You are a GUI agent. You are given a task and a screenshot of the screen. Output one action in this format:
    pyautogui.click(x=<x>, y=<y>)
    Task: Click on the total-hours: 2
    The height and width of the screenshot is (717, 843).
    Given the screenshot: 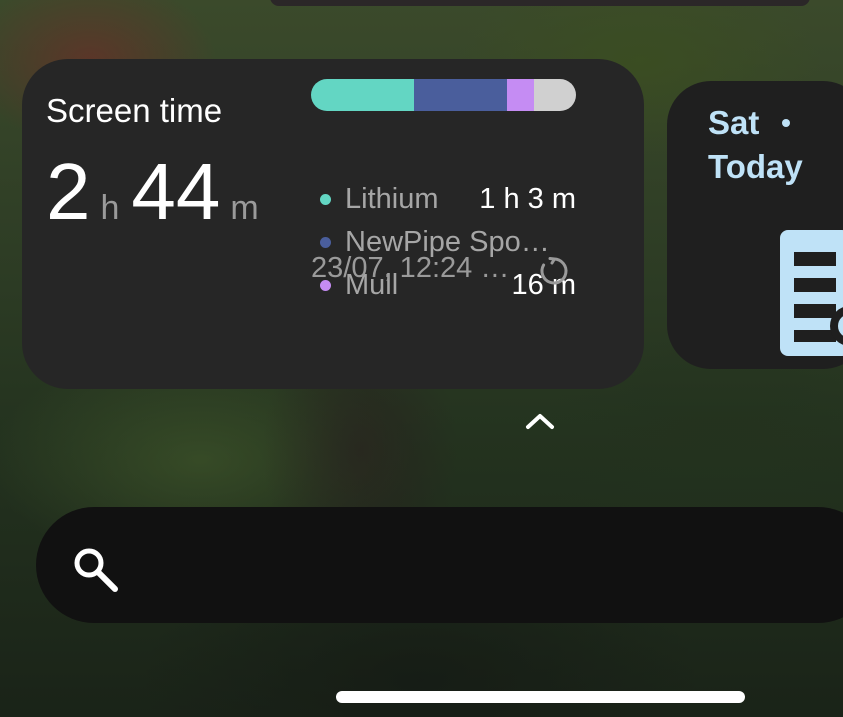 What is the action you would take?
    pyautogui.click(x=68, y=191)
    